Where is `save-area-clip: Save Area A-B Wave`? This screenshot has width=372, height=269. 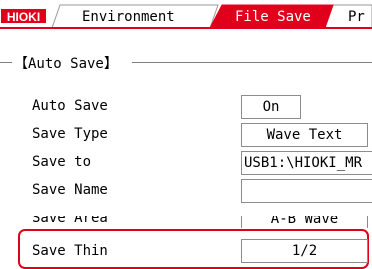
save-area-clip: Save Area A-B Wave is located at coordinates (186, 222).